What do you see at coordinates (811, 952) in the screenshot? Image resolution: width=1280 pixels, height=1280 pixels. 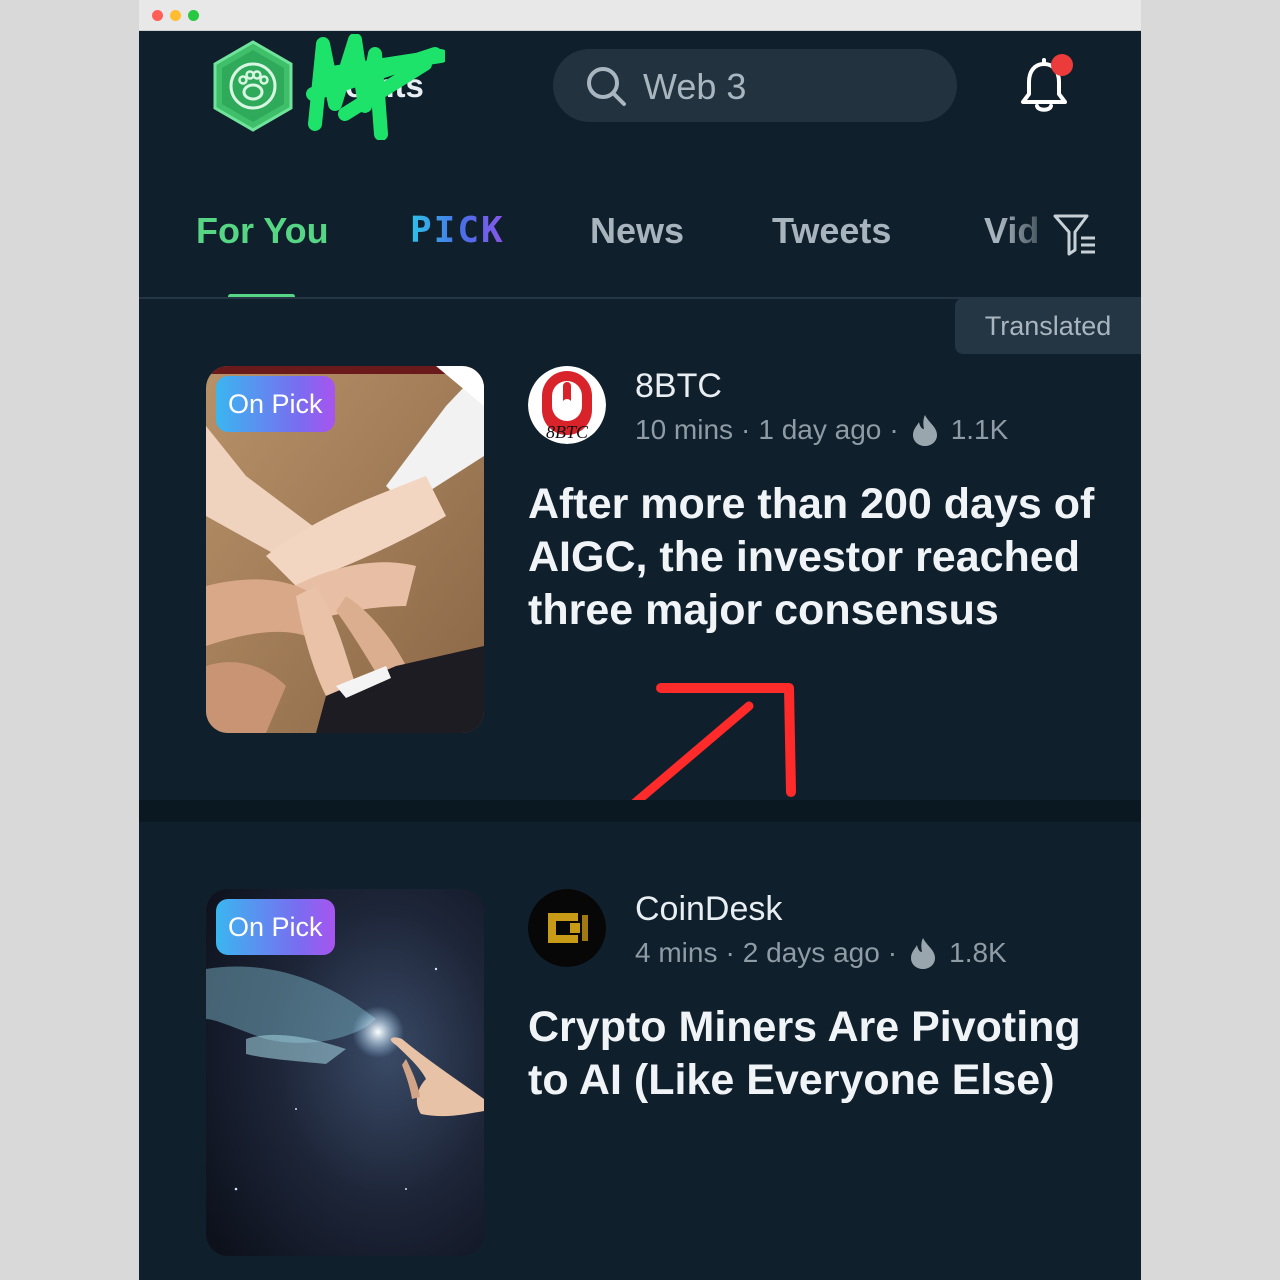 I see `published-age: 2 days ago` at bounding box center [811, 952].